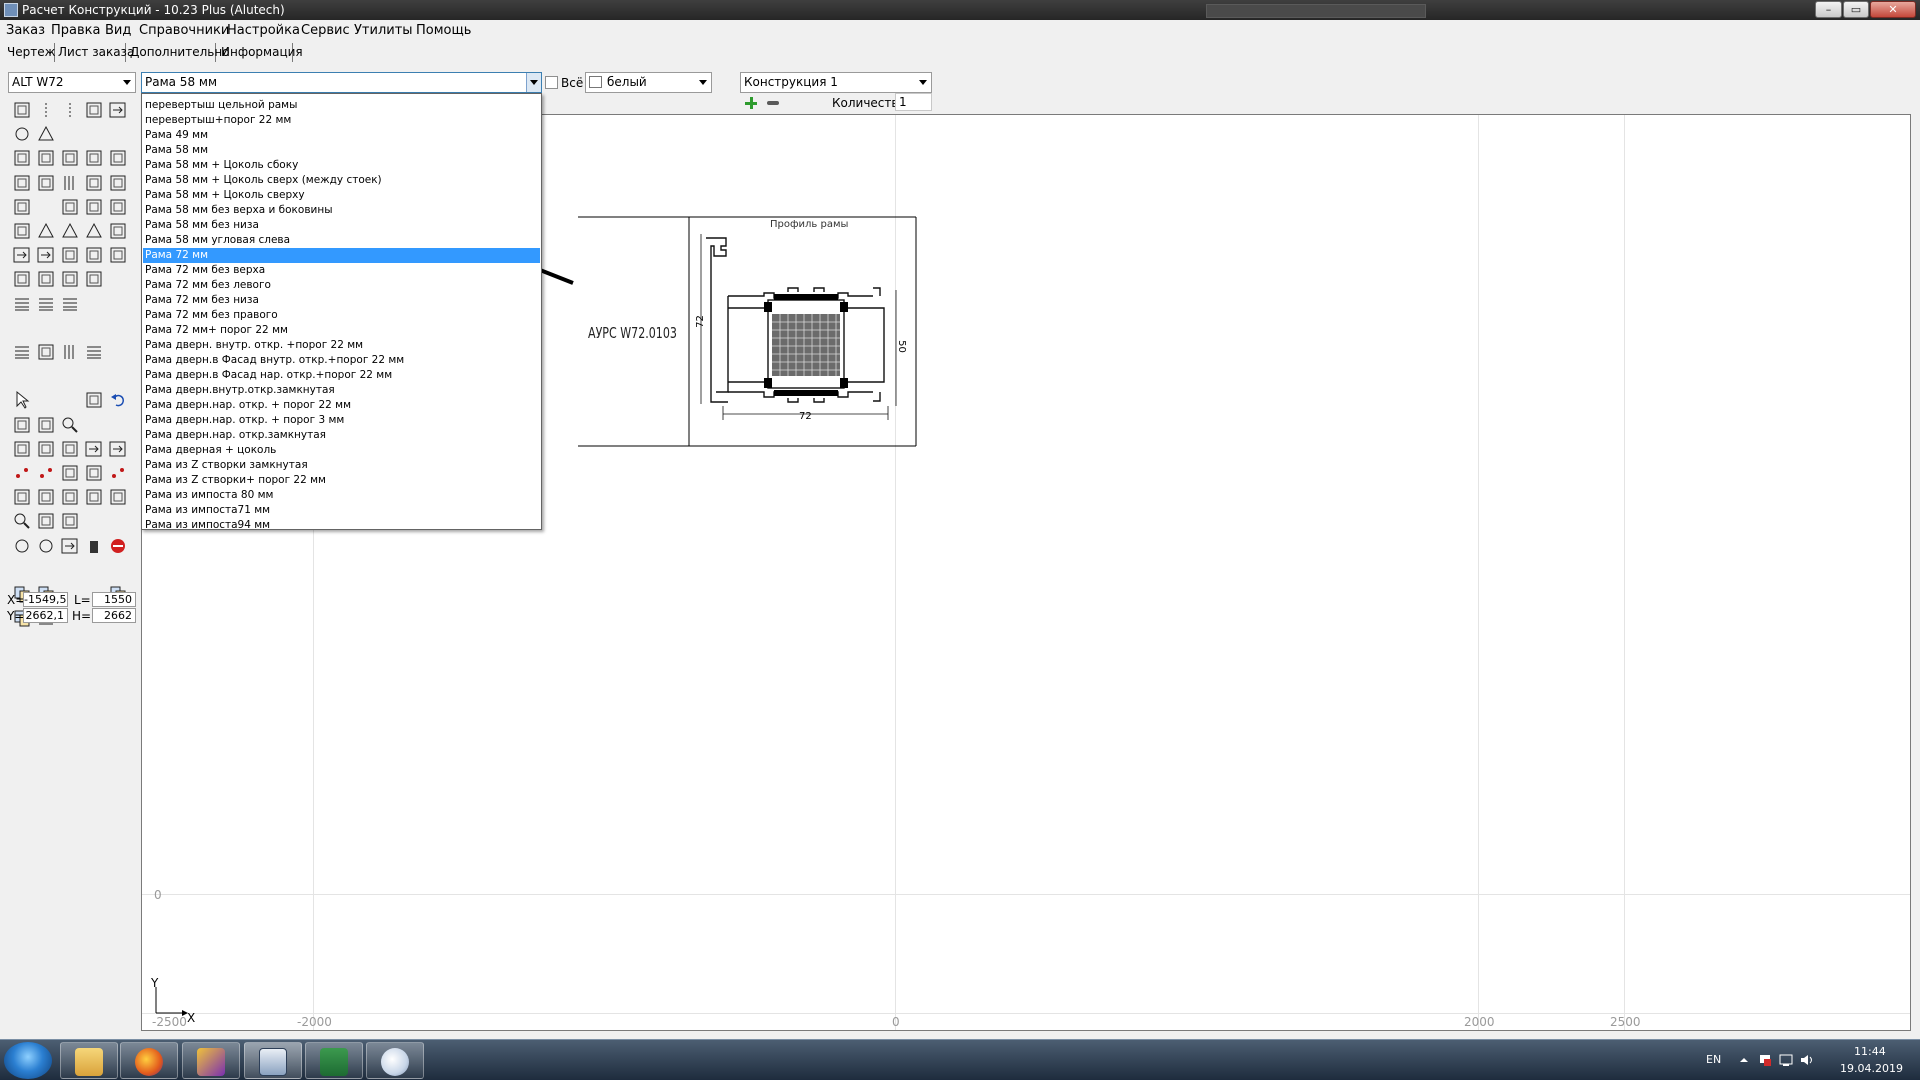 The height and width of the screenshot is (1080, 1920). Describe the element at coordinates (263, 30) in the screenshot. I see `menu-settings: Настройка` at that location.